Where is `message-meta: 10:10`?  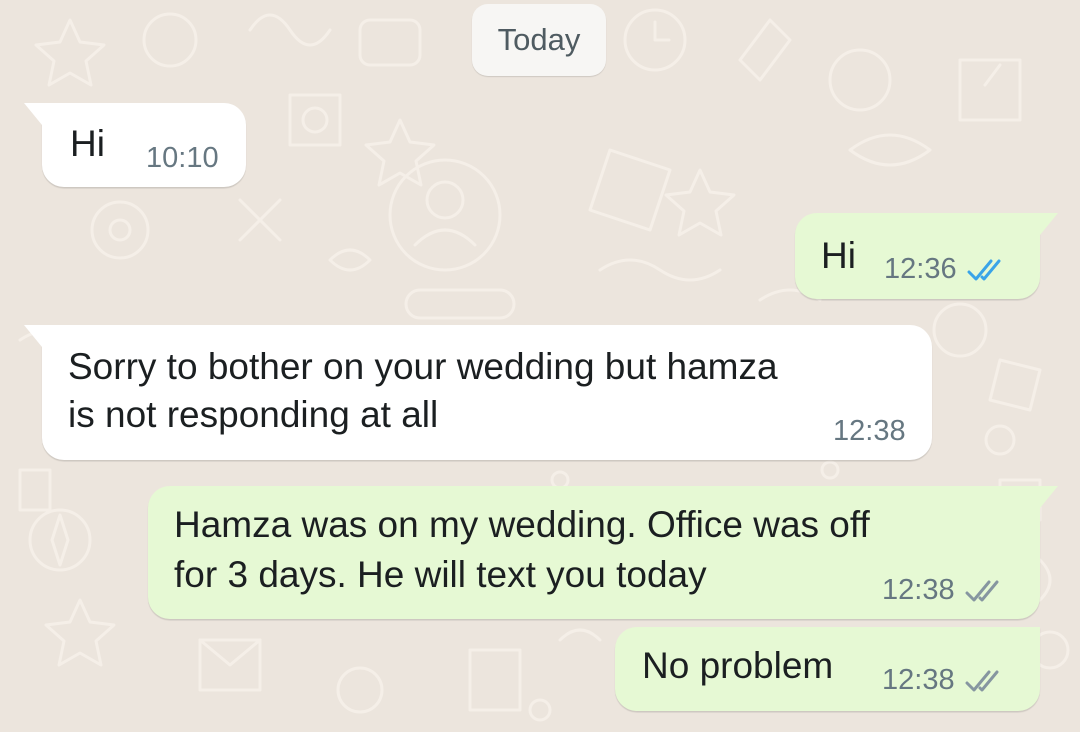
message-meta: 10:10 is located at coordinates (182, 158).